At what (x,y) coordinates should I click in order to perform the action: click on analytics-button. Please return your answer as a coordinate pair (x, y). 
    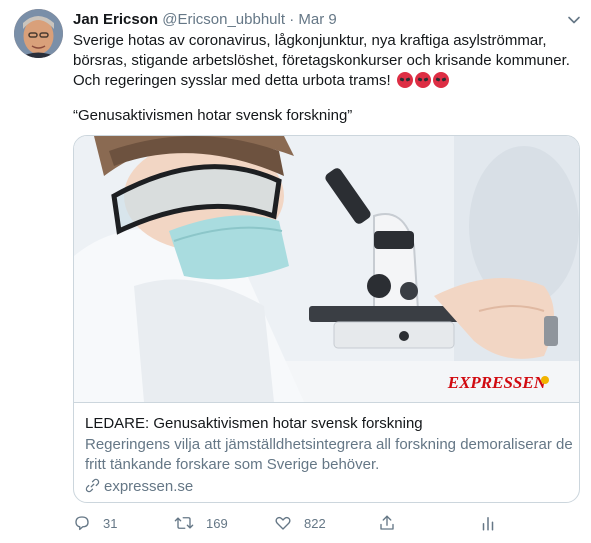
    Looking at the image, I should click on (488, 524).